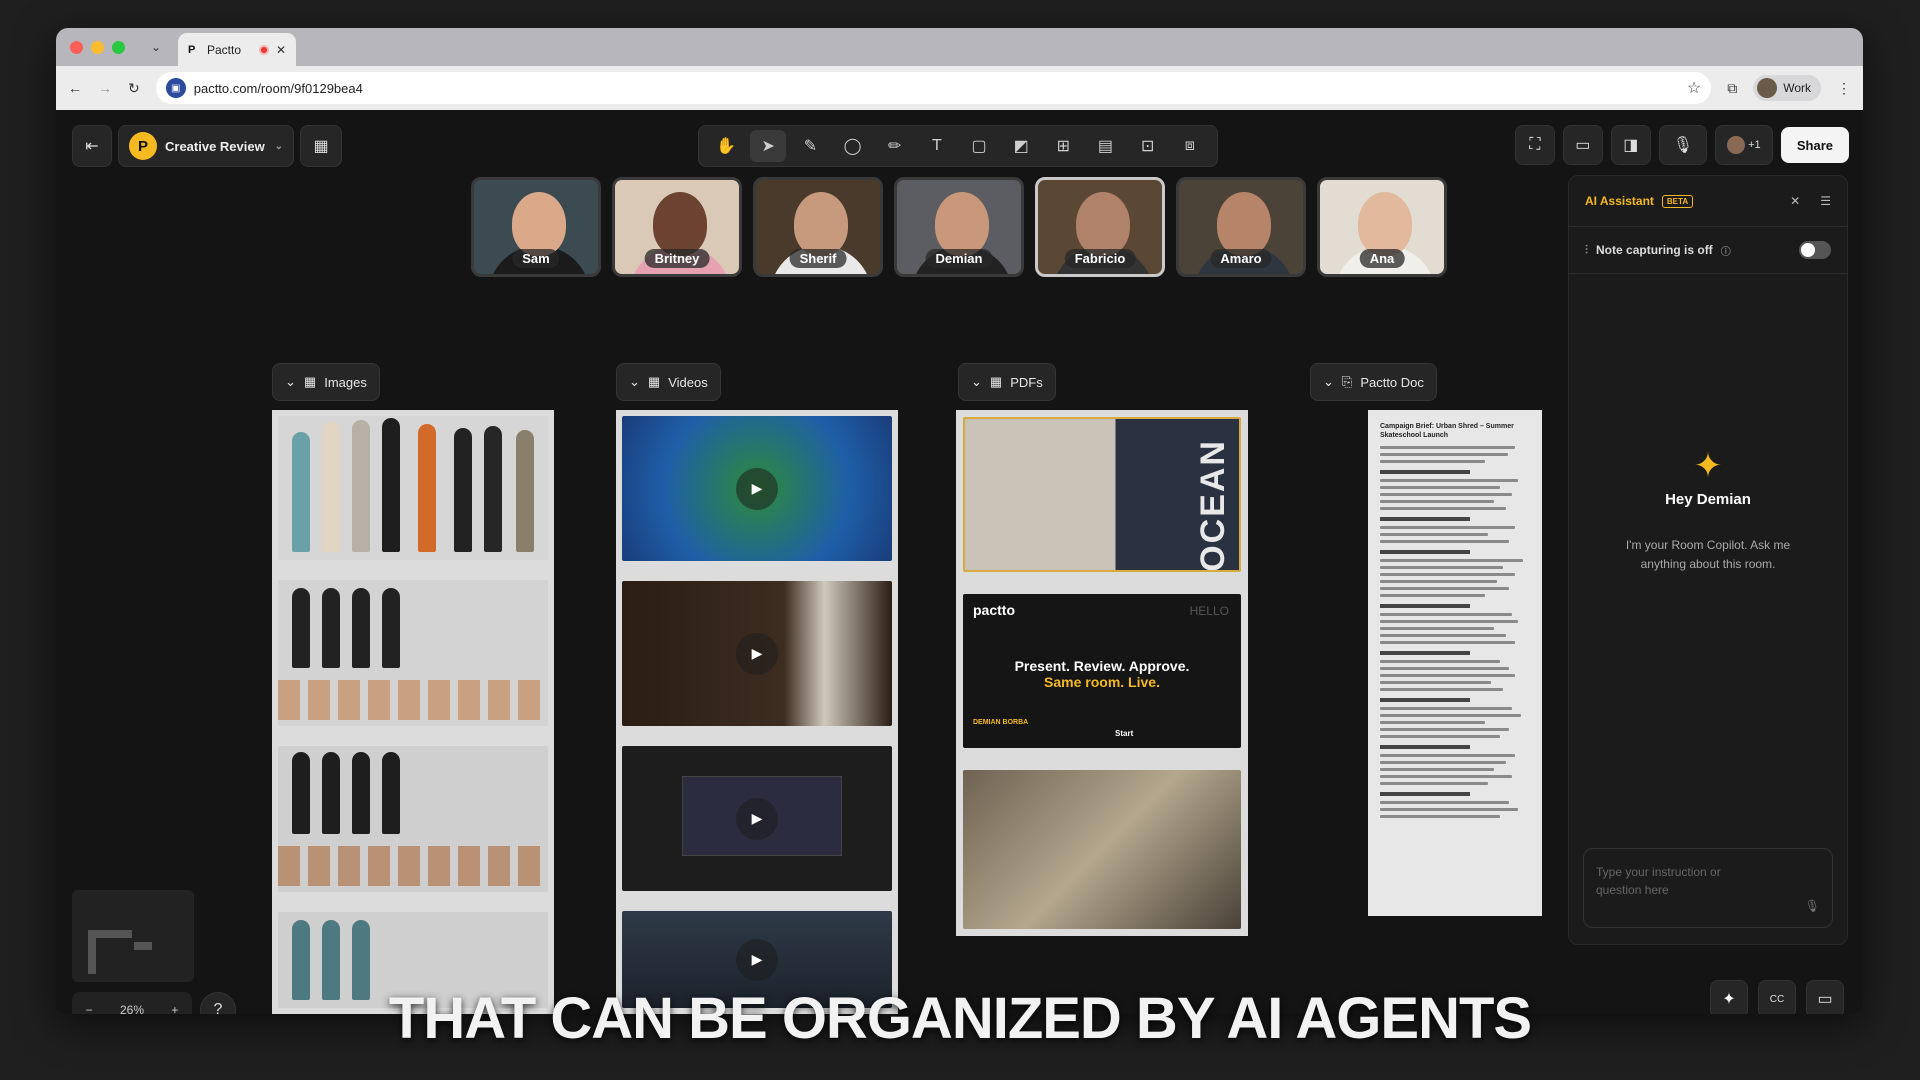 Image resolution: width=1920 pixels, height=1080 pixels. Describe the element at coordinates (1347, 381) in the screenshot. I see `doc-icon: ⎘` at that location.